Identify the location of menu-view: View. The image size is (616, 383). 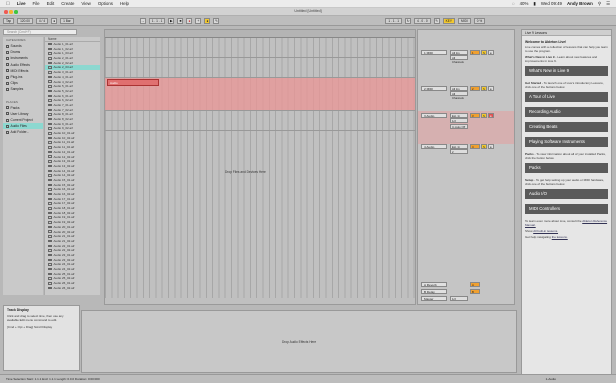
(85, 3).